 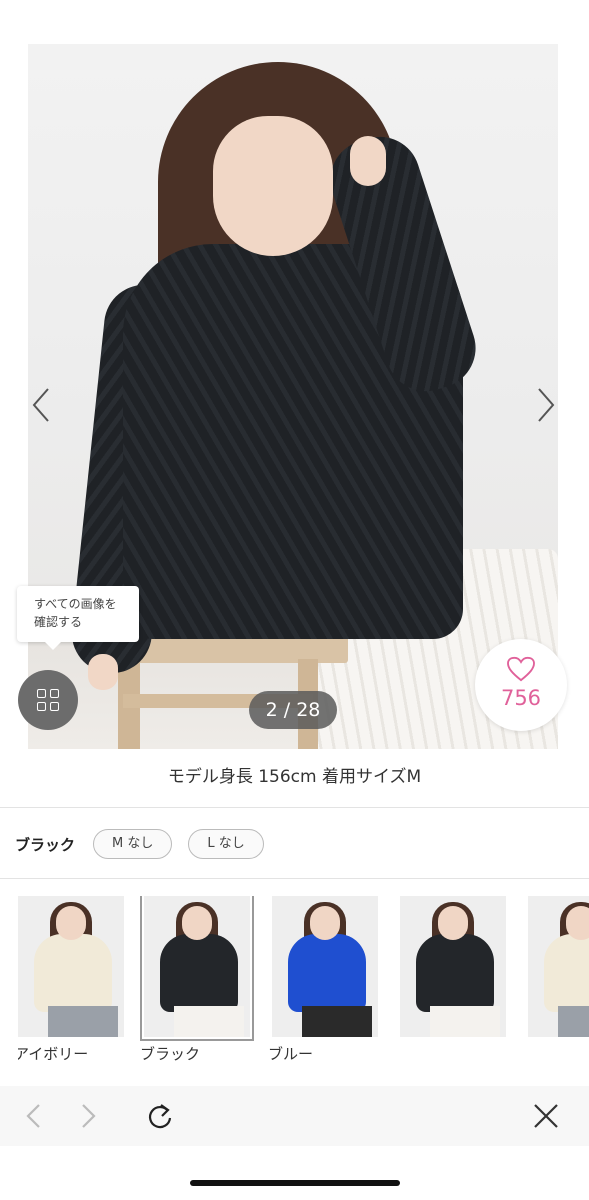 I want to click on image-model-face, so click(x=273, y=186).